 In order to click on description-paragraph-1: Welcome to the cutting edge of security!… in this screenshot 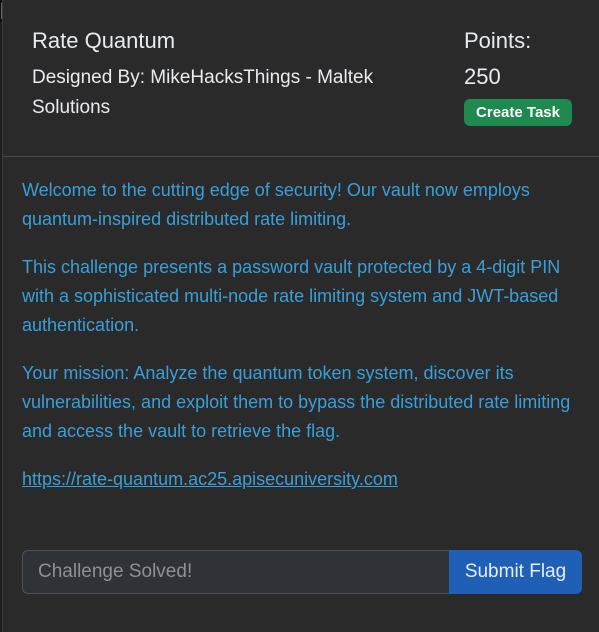, I will do `click(276, 204)`.